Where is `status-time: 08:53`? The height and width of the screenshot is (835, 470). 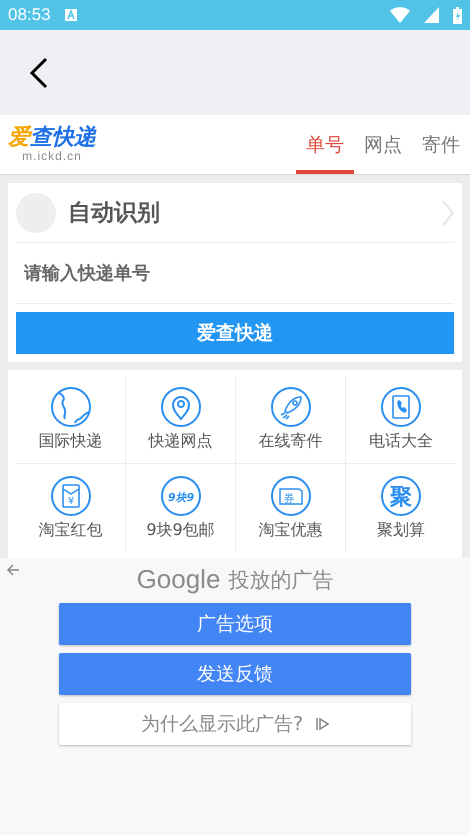 status-time: 08:53 is located at coordinates (29, 15).